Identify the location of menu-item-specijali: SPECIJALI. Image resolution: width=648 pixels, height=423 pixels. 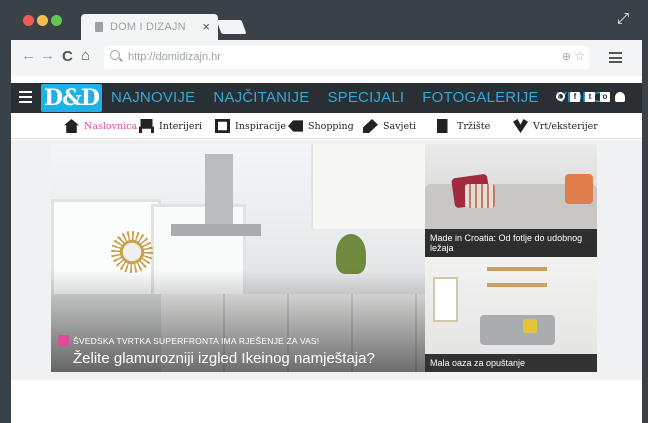
(365, 98).